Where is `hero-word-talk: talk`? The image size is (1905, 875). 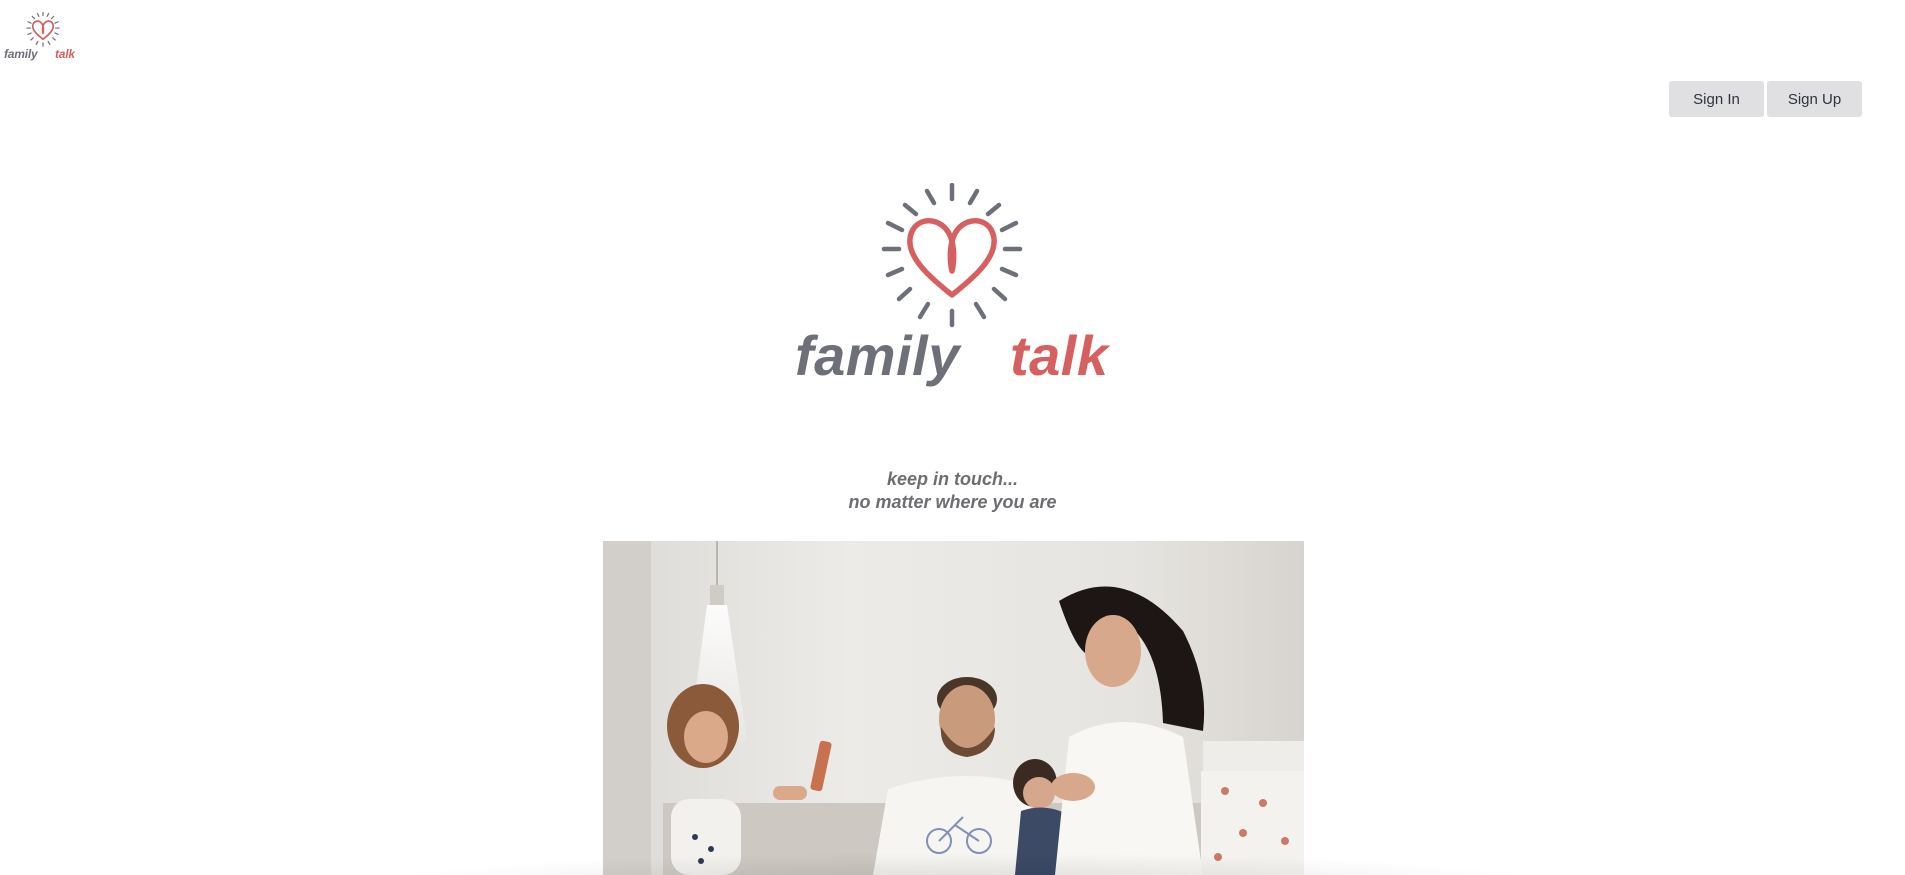 hero-word-talk: talk is located at coordinates (1059, 355).